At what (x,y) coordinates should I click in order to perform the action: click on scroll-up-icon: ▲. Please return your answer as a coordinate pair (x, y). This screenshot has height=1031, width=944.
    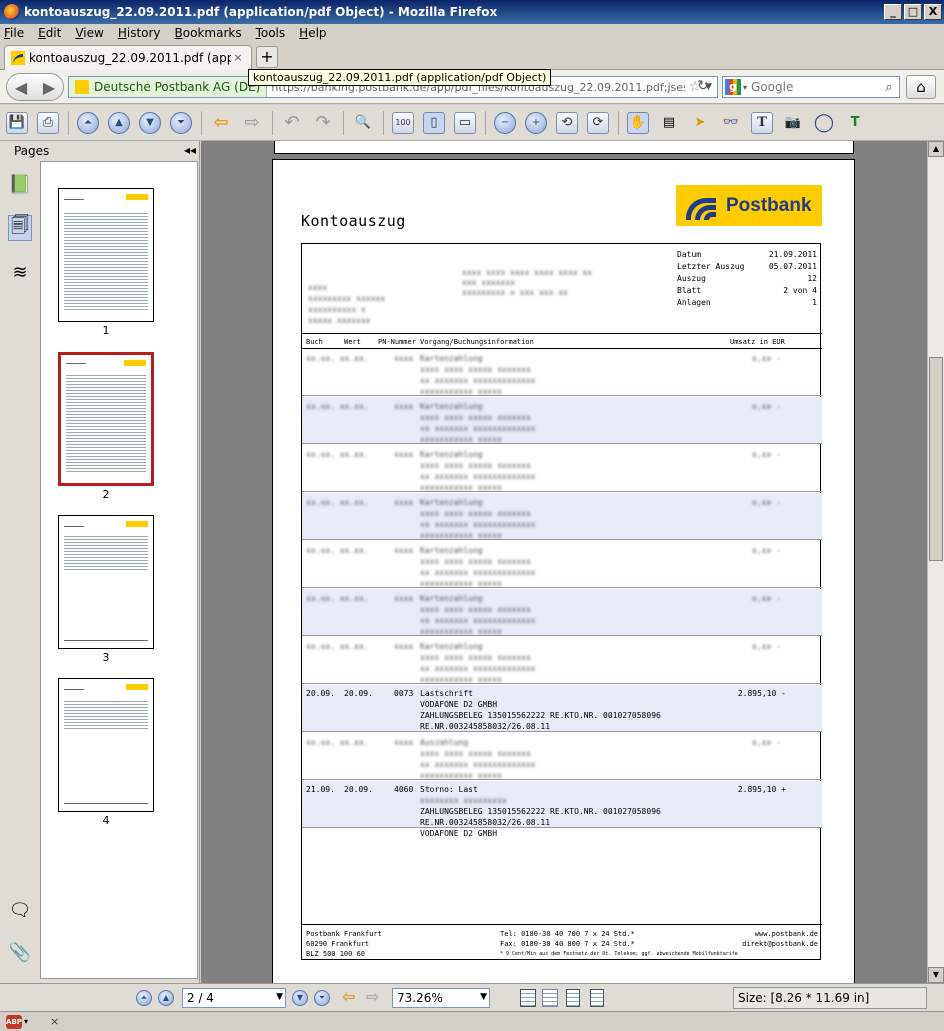
    Looking at the image, I should click on (936, 149).